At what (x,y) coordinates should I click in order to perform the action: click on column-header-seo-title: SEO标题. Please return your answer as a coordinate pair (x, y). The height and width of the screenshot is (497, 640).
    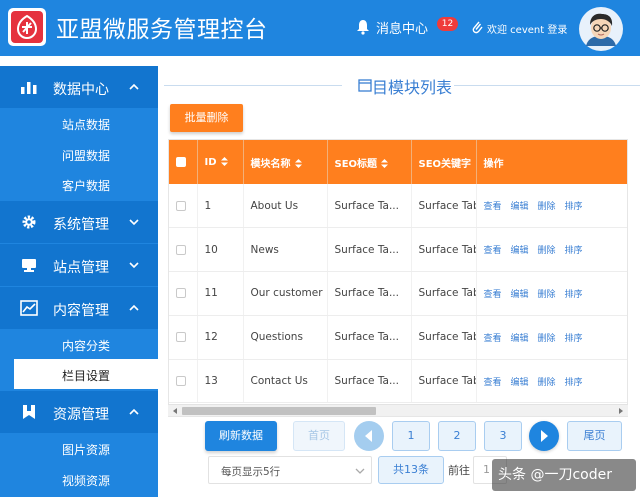
    Looking at the image, I should click on (369, 162).